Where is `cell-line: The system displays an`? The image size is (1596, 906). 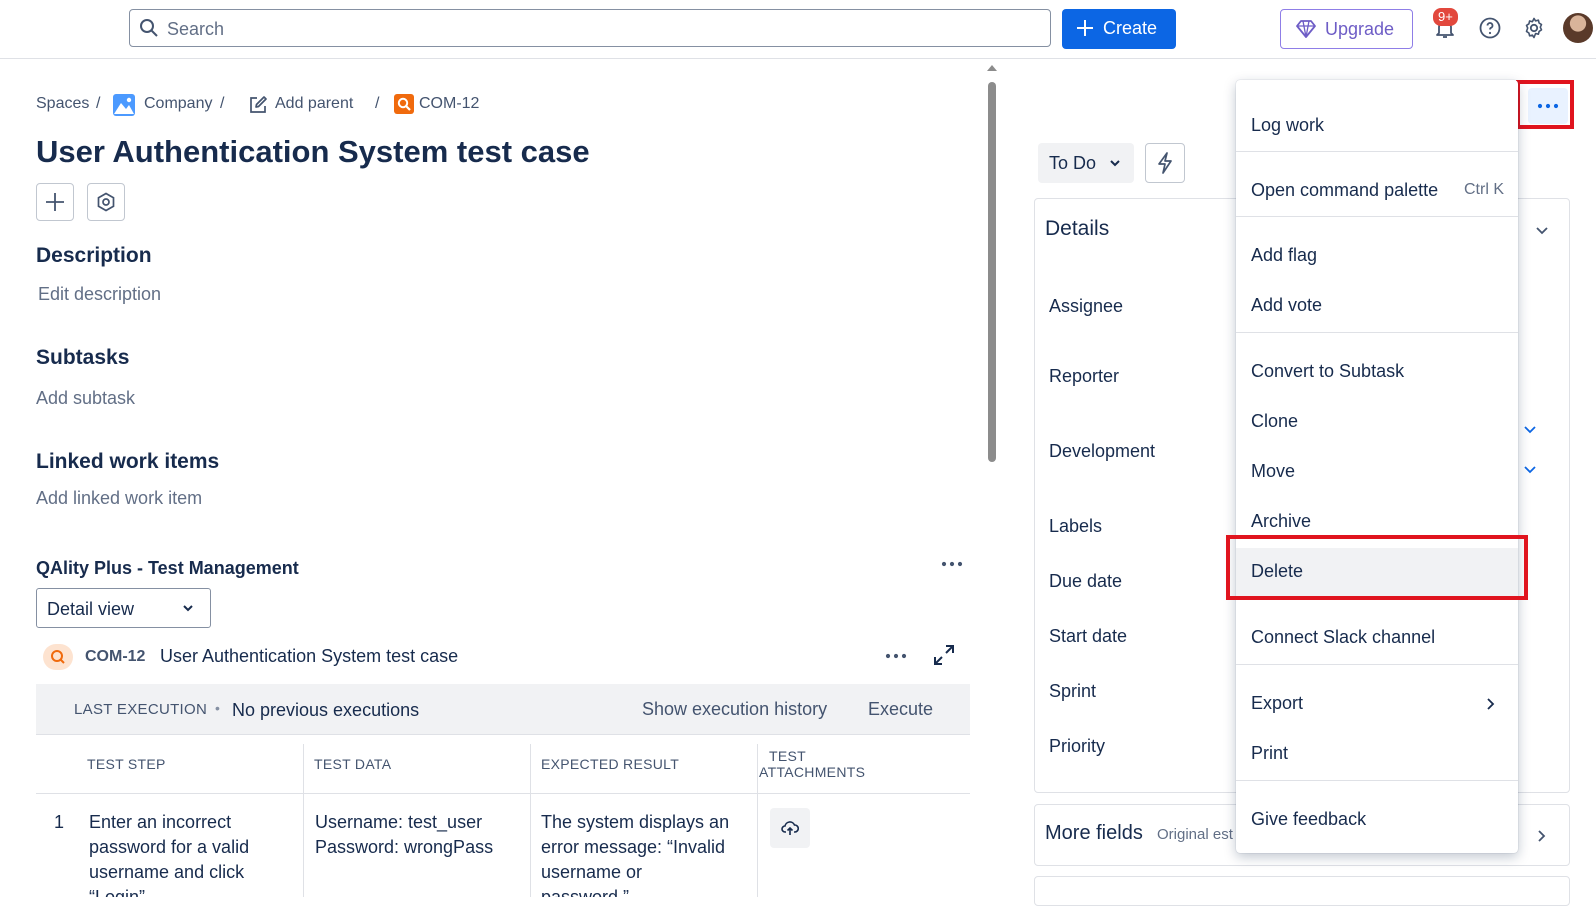
cell-line: The system displays an is located at coordinates (635, 822).